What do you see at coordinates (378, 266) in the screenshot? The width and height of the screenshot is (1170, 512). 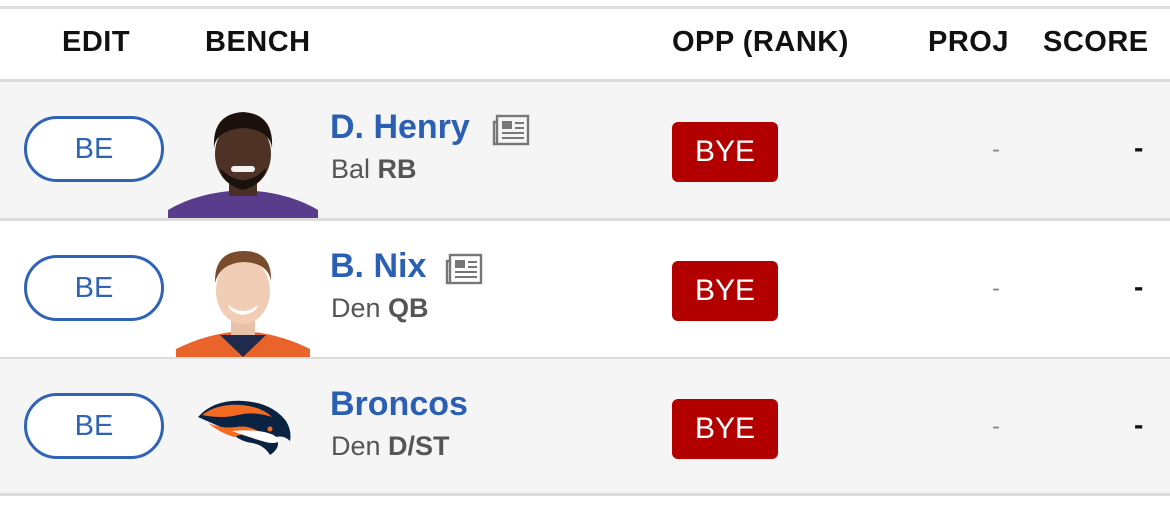 I see `player-name-link: B. Nix` at bounding box center [378, 266].